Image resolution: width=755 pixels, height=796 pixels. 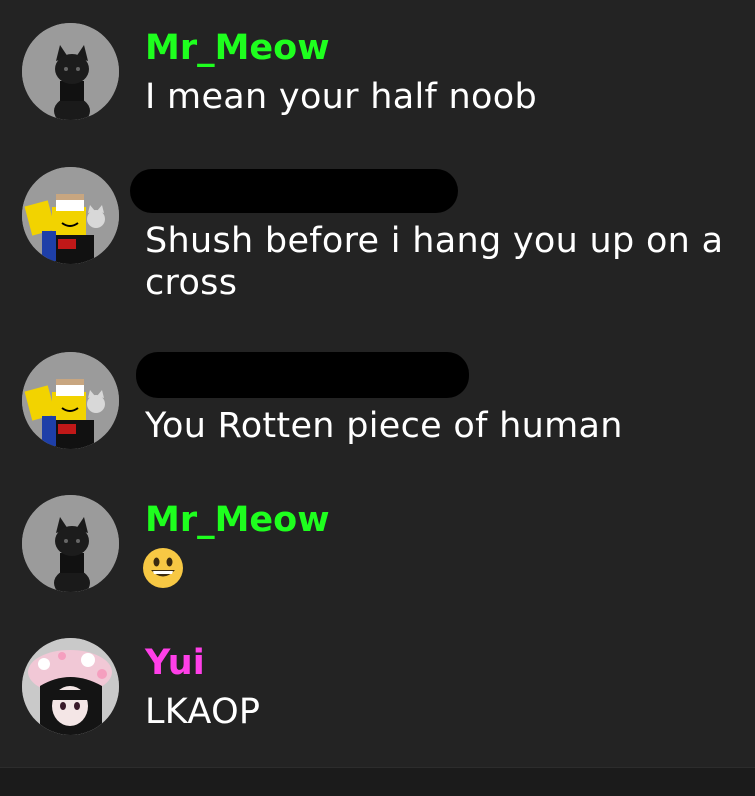 What do you see at coordinates (203, 712) in the screenshot?
I see `message-text: LKAOP` at bounding box center [203, 712].